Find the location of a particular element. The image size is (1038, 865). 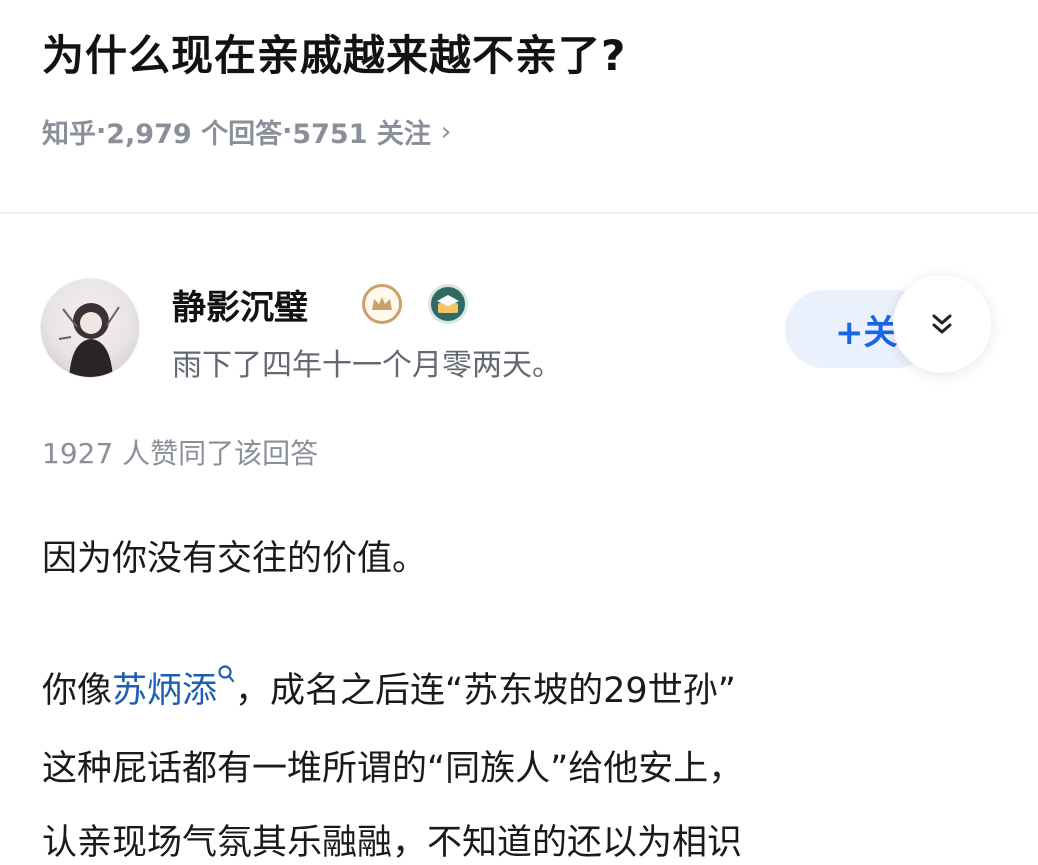

answers-count: 2,979 个回答 is located at coordinates (194, 134).